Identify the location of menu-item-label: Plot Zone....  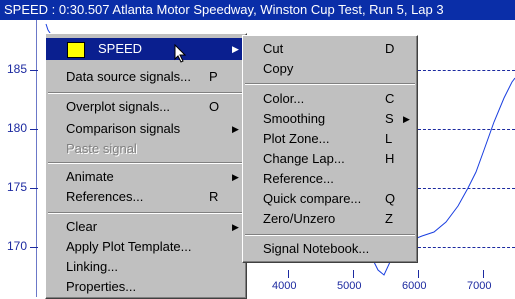
(296, 138).